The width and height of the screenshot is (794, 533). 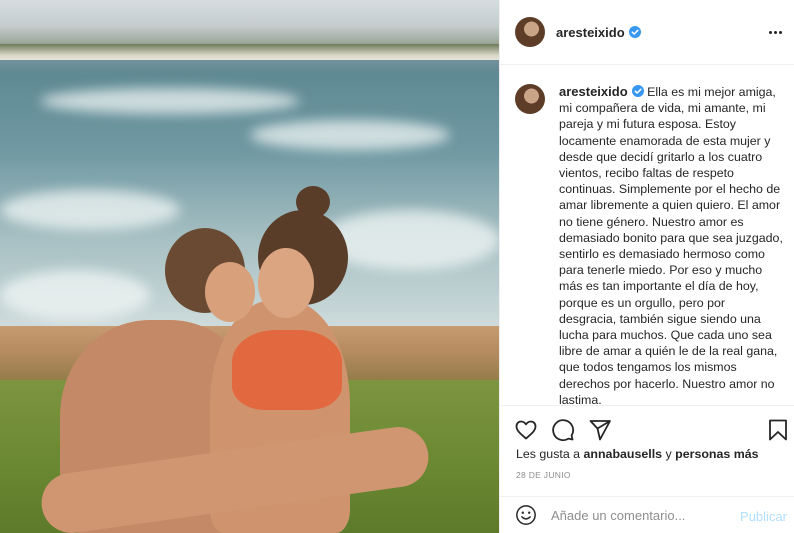 What do you see at coordinates (286, 283) in the screenshot?
I see `photo-face-right` at bounding box center [286, 283].